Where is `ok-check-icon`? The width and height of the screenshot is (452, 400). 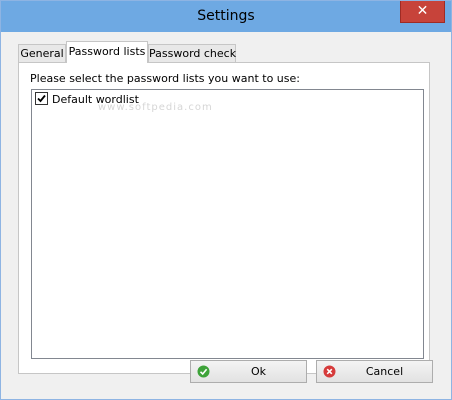 ok-check-icon is located at coordinates (203, 371).